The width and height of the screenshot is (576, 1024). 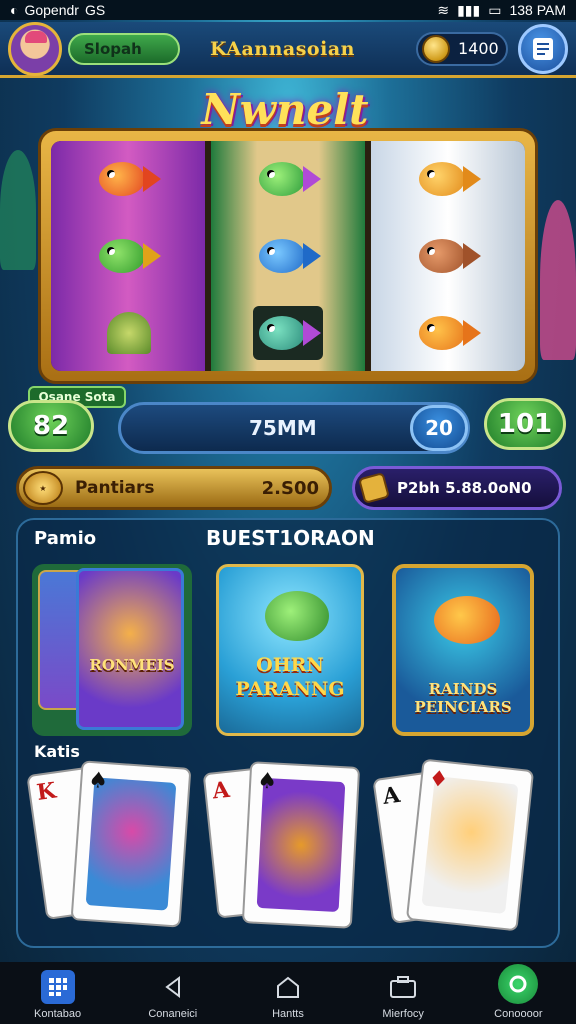 I want to click on section-title-1: Pamio, so click(x=65, y=538).